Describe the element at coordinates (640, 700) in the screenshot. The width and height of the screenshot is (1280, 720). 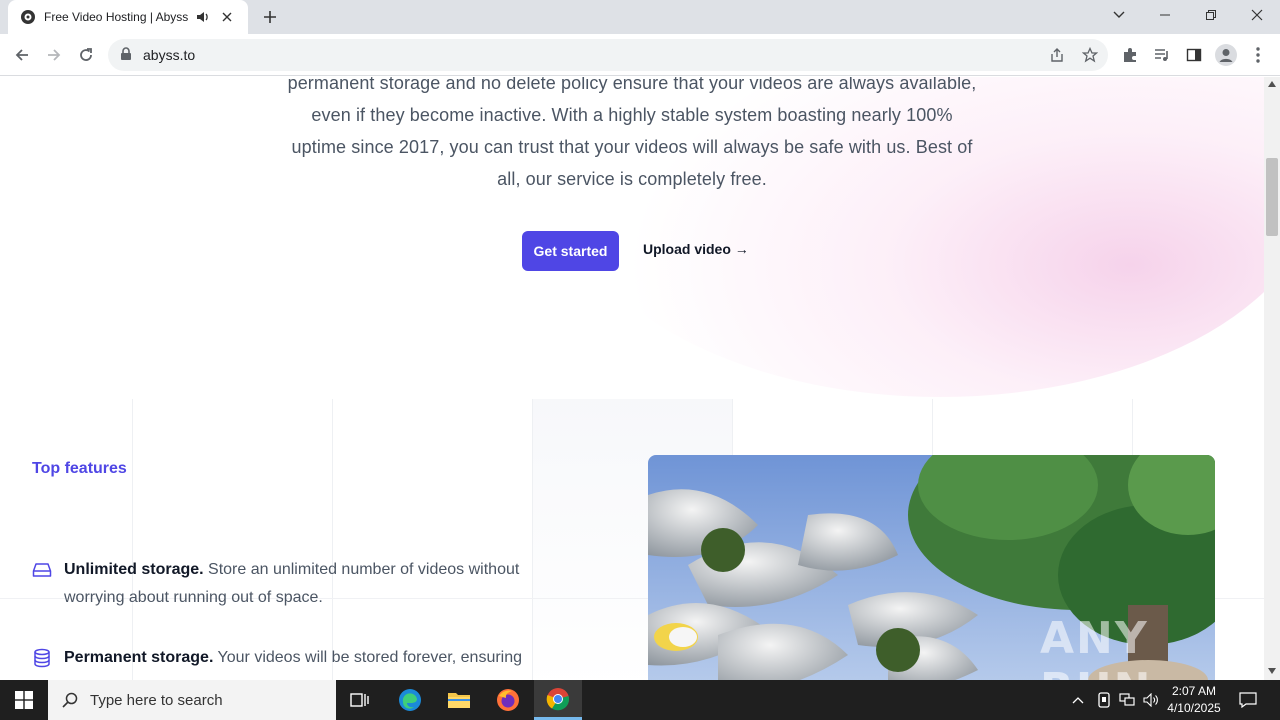
I see `windows-taskbar: Type here to search 2:07 AM 4/10/2025` at that location.